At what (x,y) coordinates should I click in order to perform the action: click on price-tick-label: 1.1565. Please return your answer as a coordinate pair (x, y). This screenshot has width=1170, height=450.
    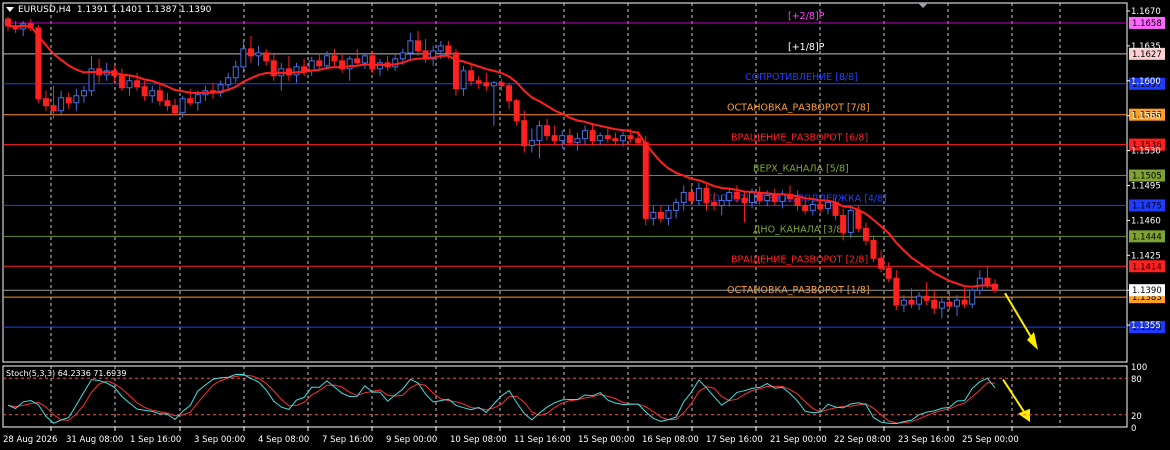
    Looking at the image, I should click on (1146, 117).